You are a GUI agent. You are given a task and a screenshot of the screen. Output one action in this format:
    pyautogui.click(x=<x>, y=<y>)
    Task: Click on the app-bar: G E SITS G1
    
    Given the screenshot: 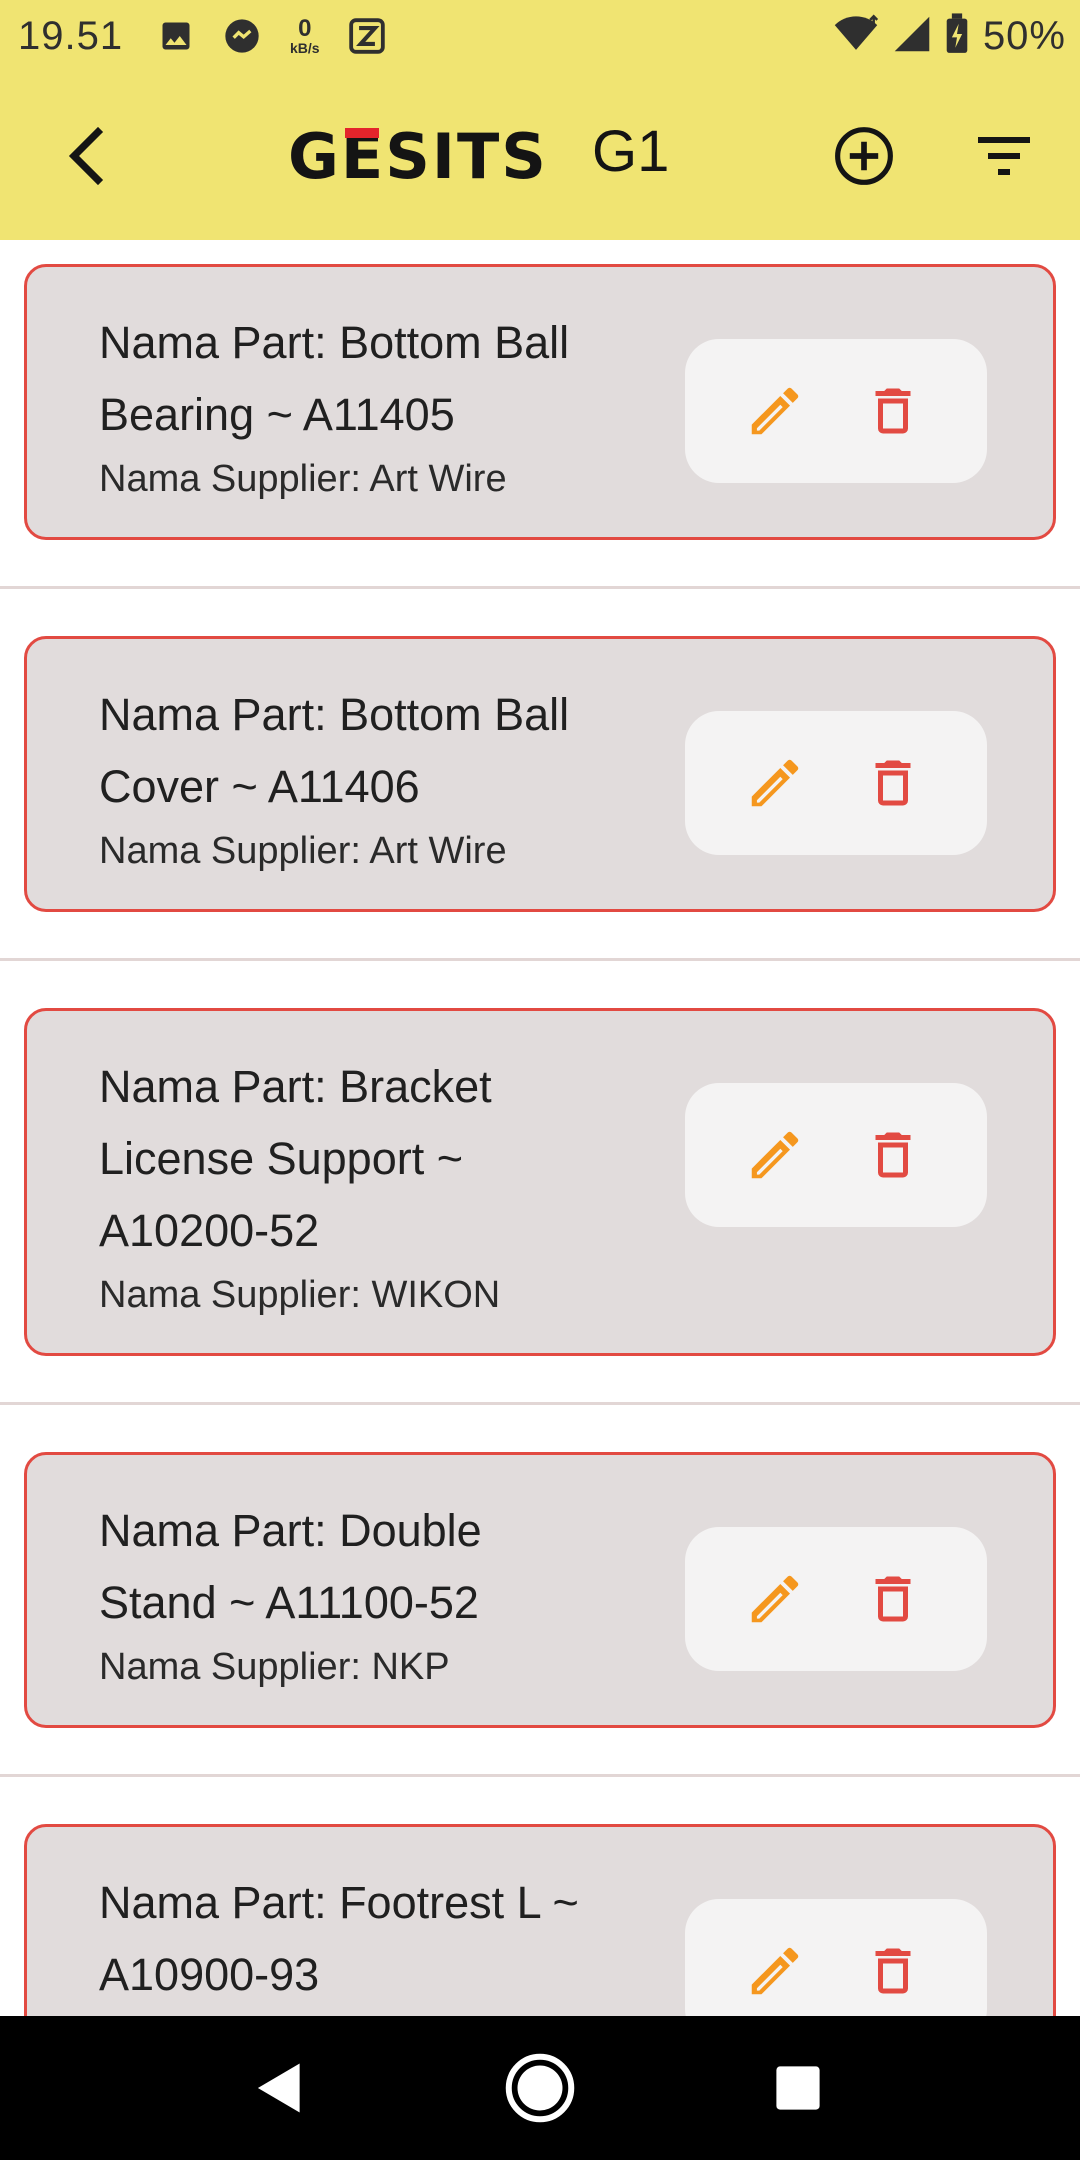 What is the action you would take?
    pyautogui.click(x=540, y=156)
    